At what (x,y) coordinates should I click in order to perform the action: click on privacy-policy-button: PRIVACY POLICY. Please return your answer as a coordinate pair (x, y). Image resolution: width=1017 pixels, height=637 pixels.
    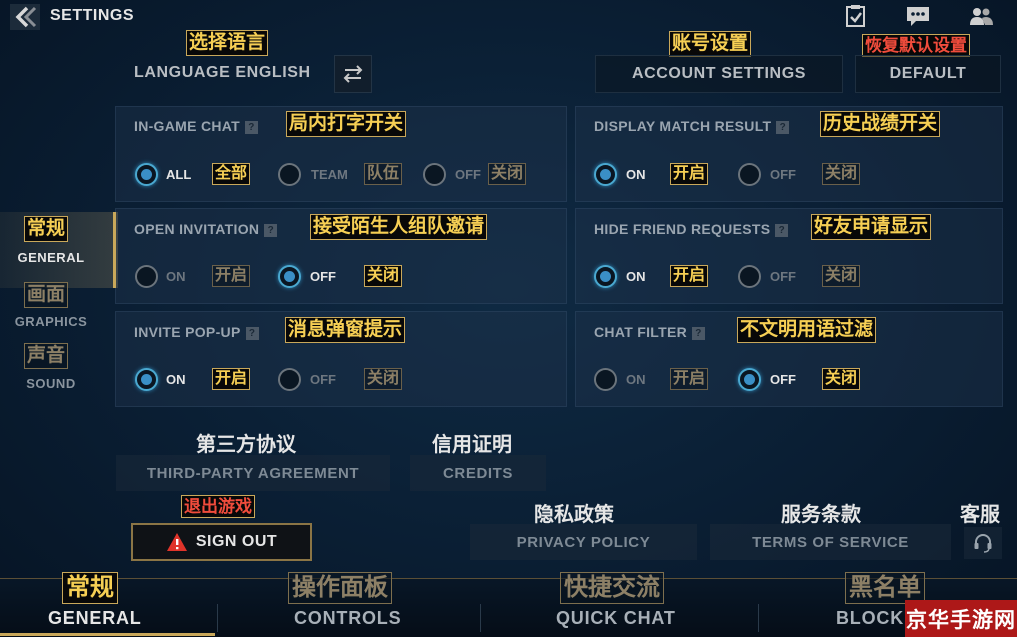
    Looking at the image, I should click on (583, 542).